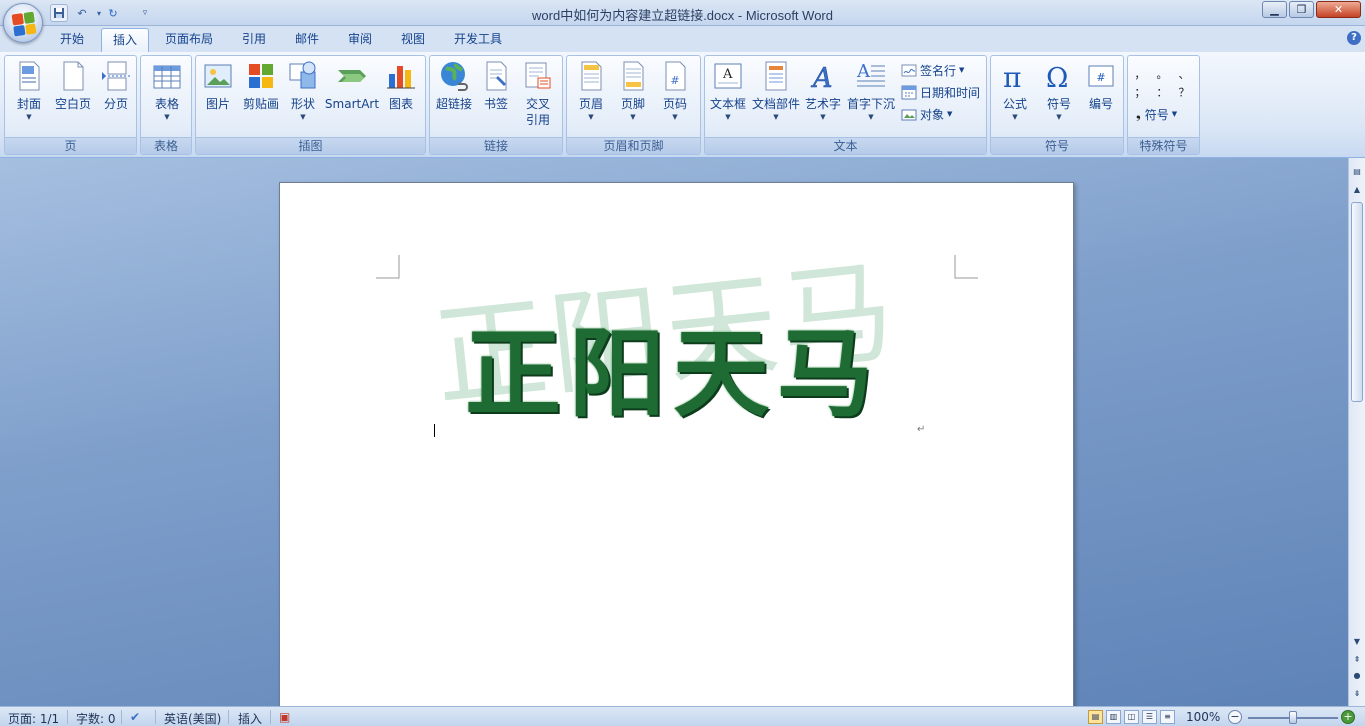  Describe the element at coordinates (303, 91) in the screenshot. I see `shapes-button: 形状 ▼` at that location.